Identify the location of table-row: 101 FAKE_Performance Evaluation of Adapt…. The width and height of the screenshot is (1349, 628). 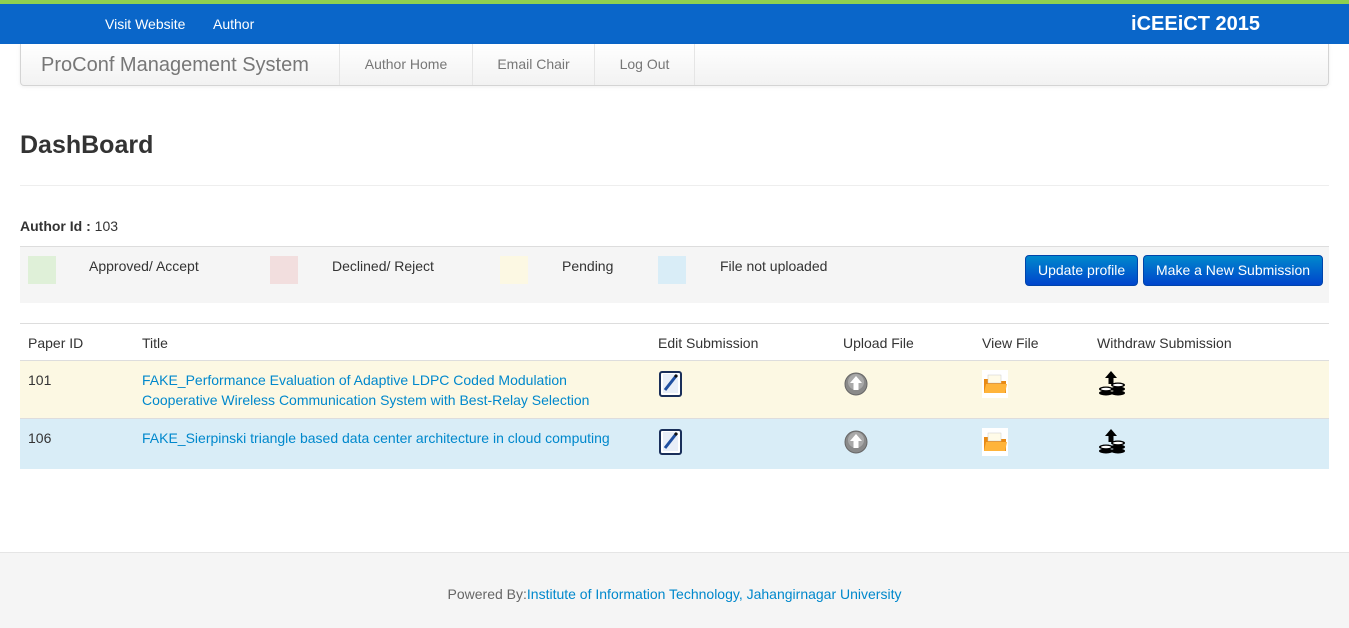
(674, 389).